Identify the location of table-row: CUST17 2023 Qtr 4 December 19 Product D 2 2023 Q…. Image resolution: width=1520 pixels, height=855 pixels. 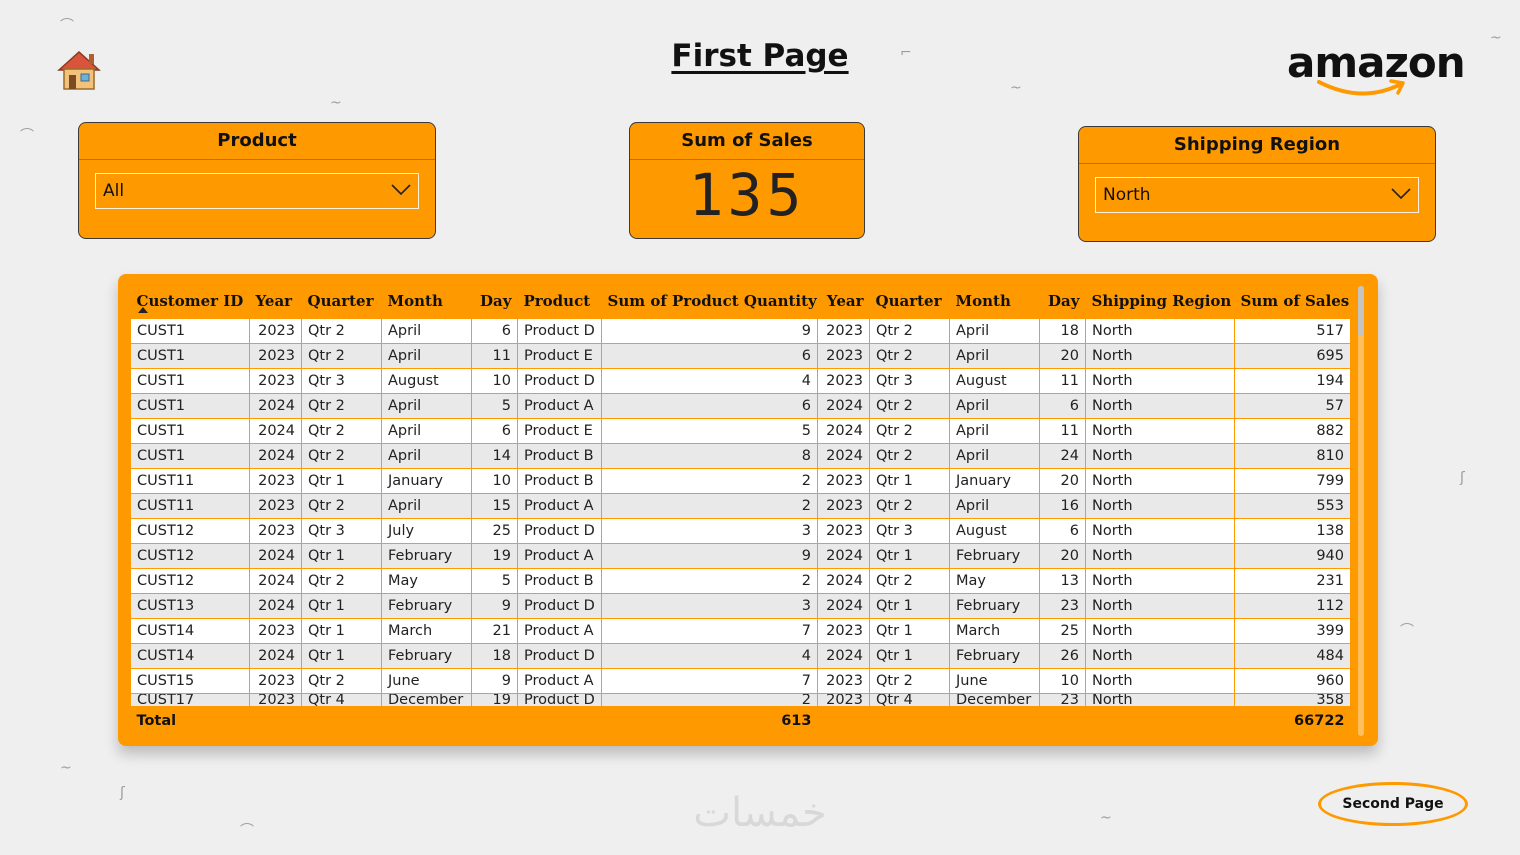
(740, 700).